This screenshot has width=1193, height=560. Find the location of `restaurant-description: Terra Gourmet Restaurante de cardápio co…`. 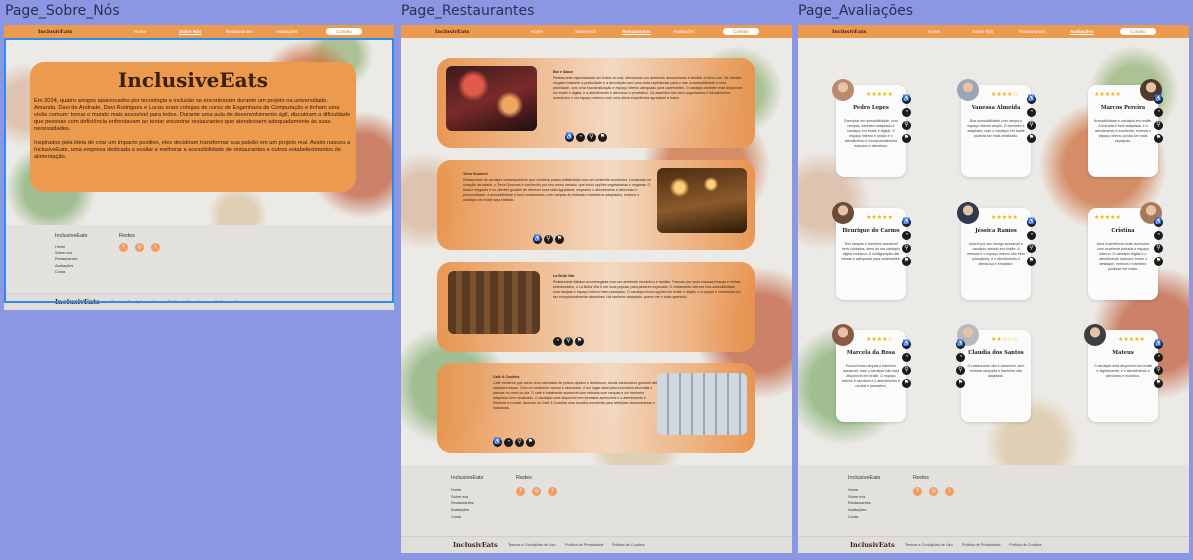

restaurant-description: Terra Gourmet Restaurante de cardápio co… is located at coordinates (558, 187).